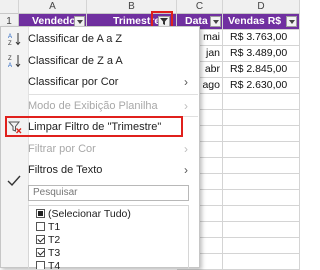 This screenshot has height=270, width=320. What do you see at coordinates (53, 7) in the screenshot?
I see `column-header-a: A` at bounding box center [53, 7].